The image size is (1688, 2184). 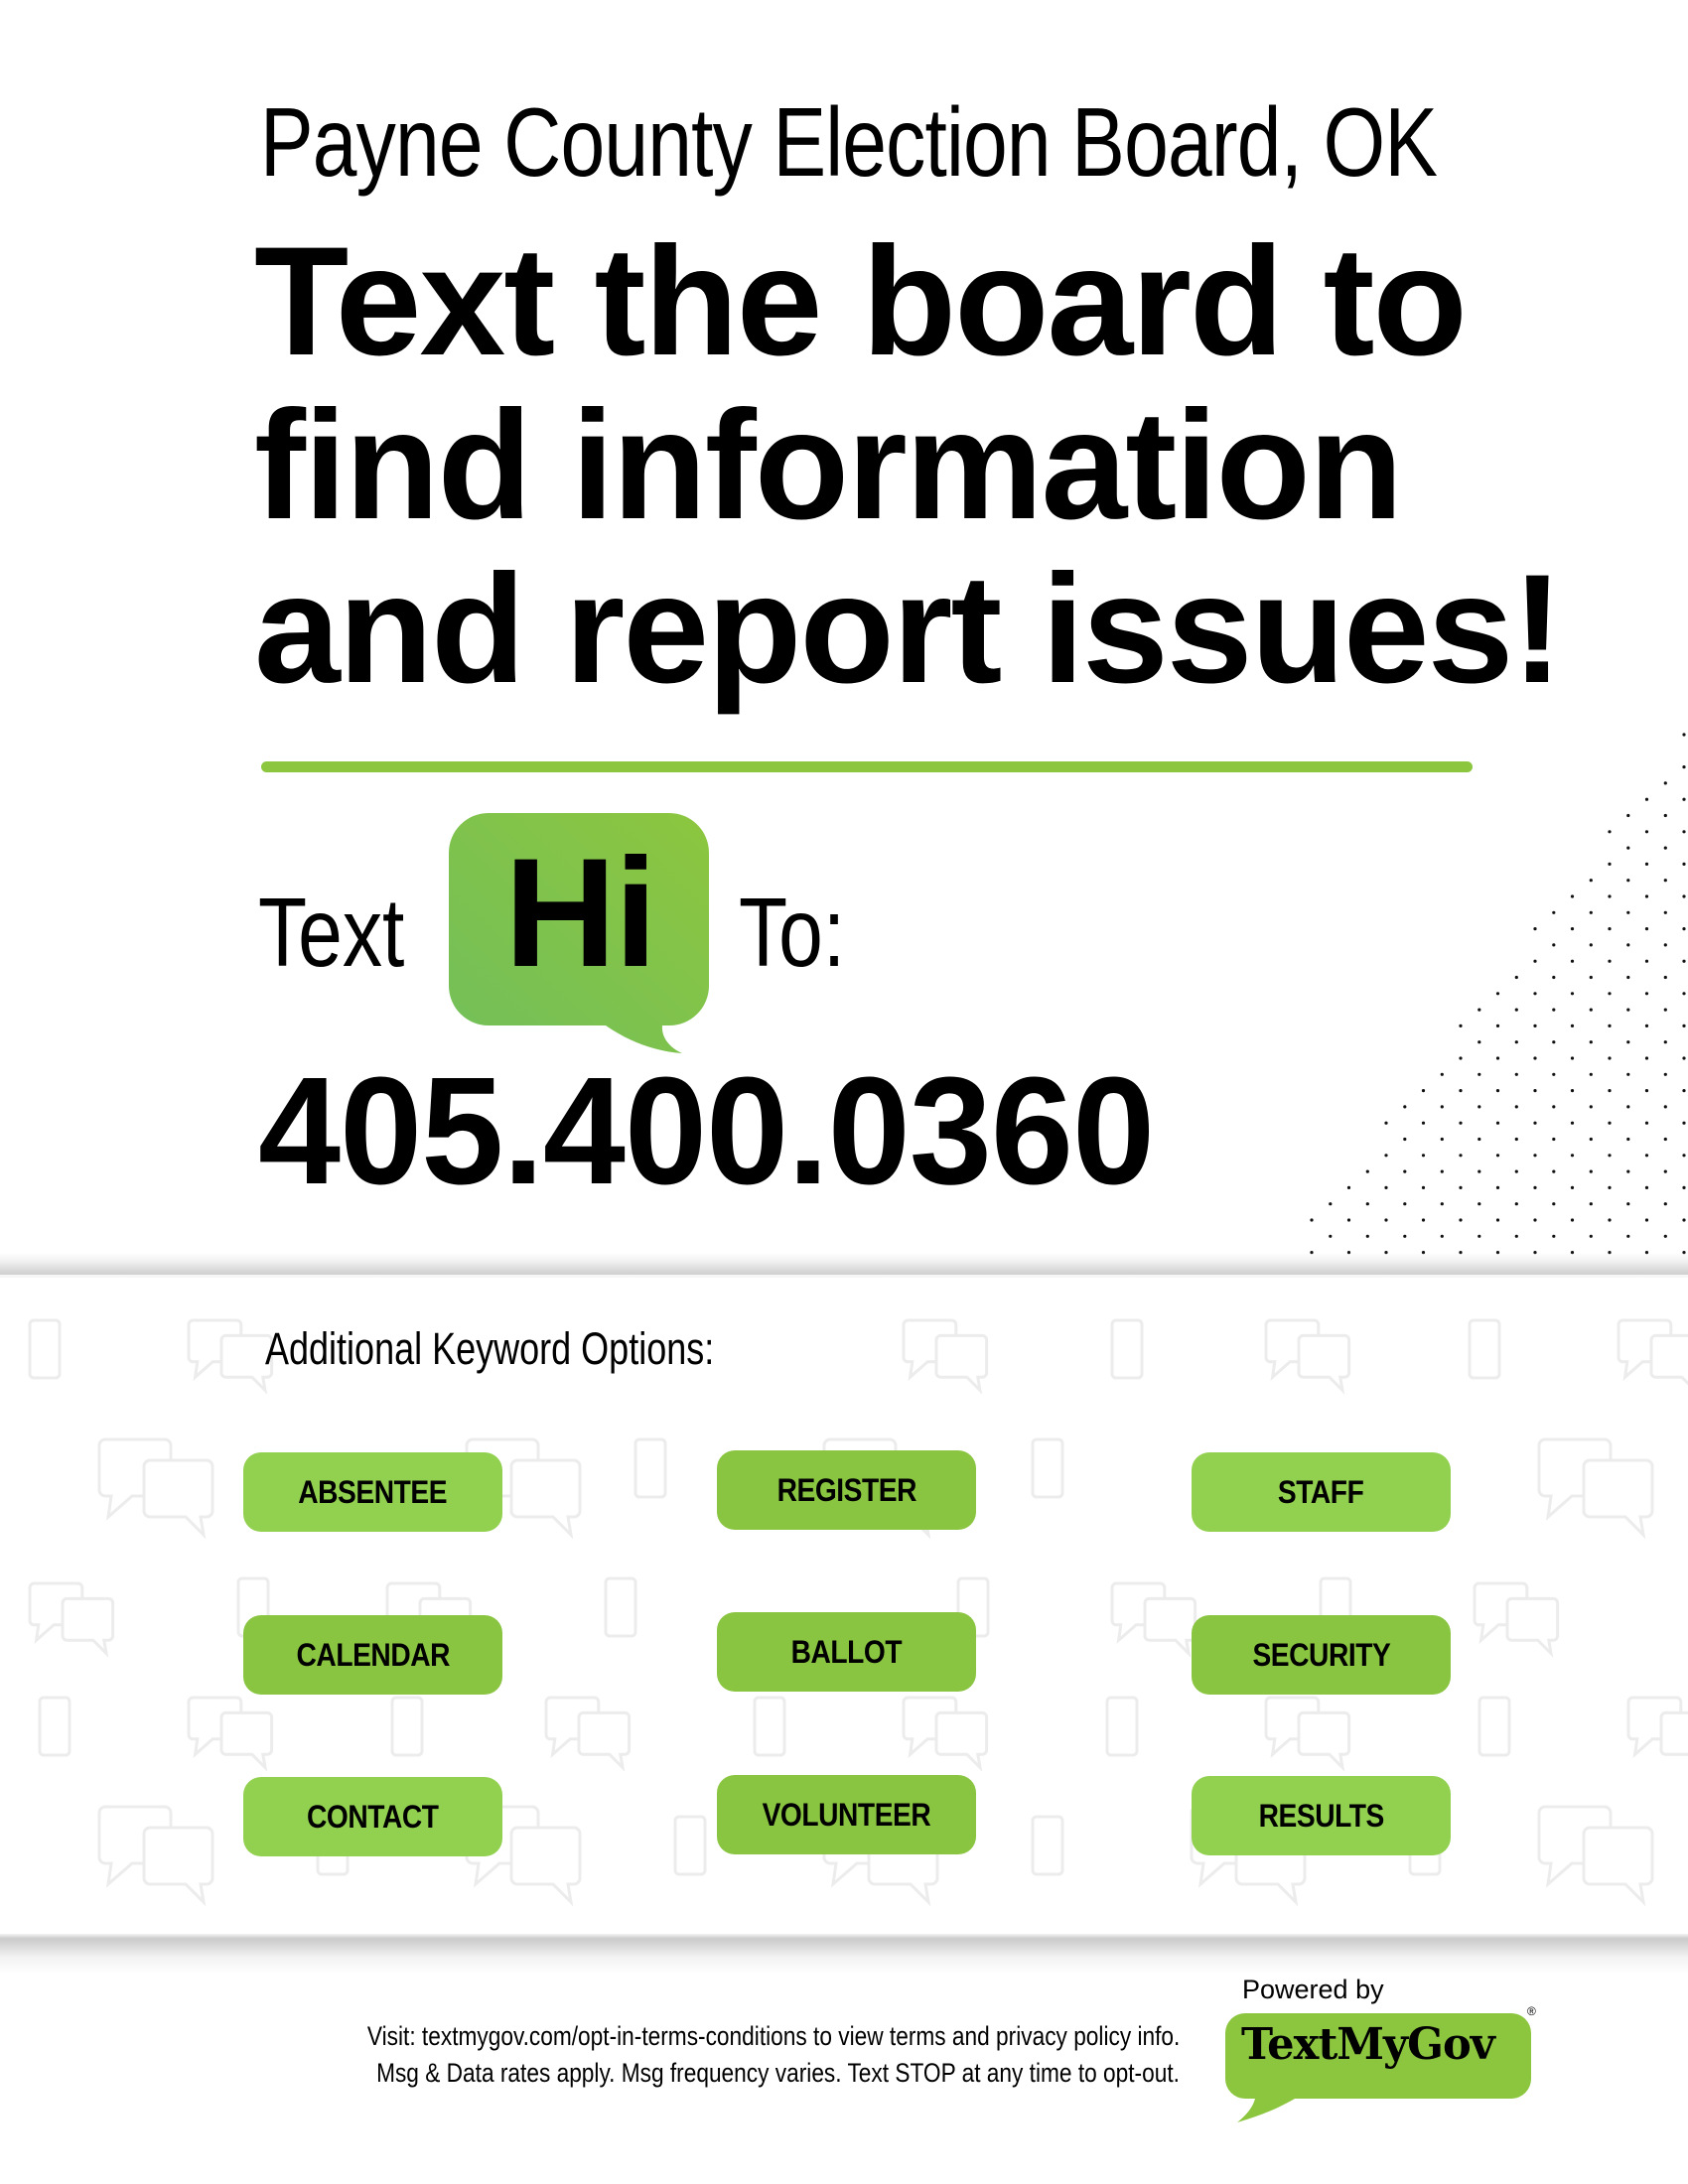 I want to click on cta-text-suffix: To:, so click(x=792, y=932).